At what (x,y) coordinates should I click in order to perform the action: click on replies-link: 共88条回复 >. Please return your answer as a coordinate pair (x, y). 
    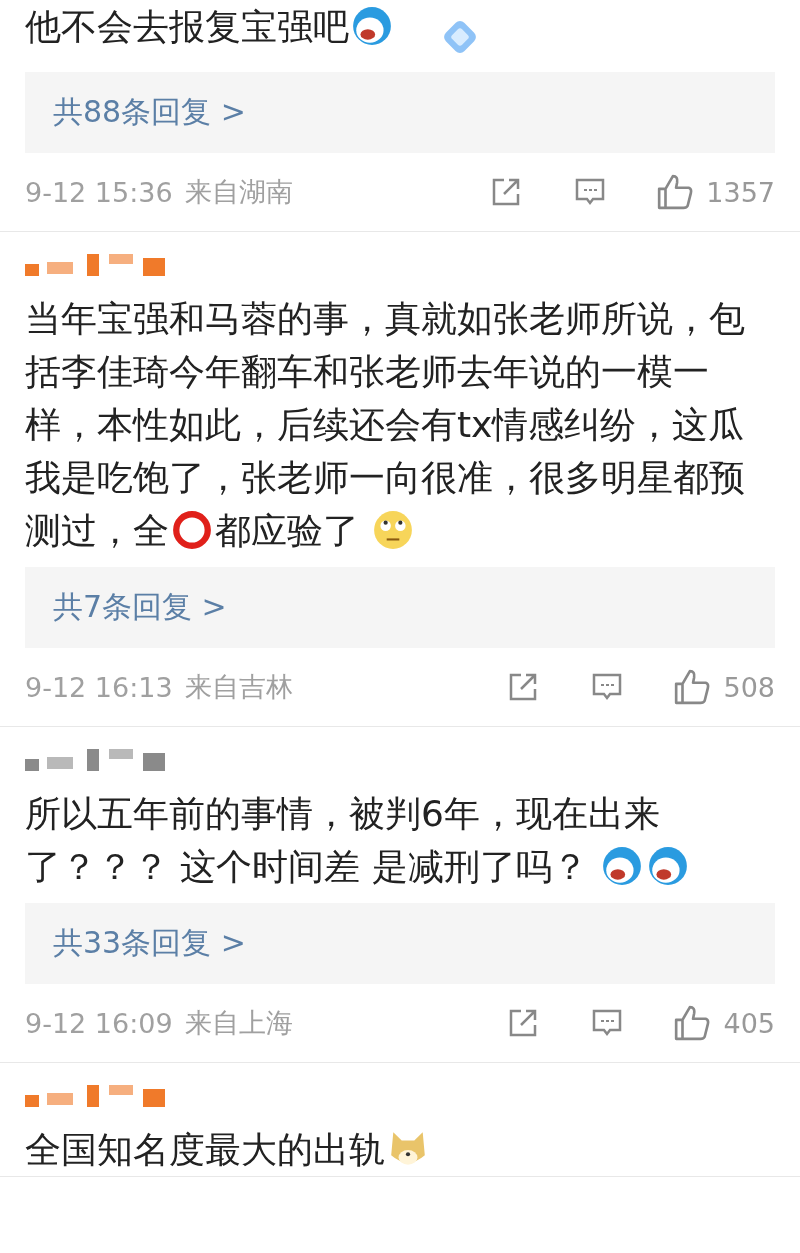
    Looking at the image, I should click on (400, 112).